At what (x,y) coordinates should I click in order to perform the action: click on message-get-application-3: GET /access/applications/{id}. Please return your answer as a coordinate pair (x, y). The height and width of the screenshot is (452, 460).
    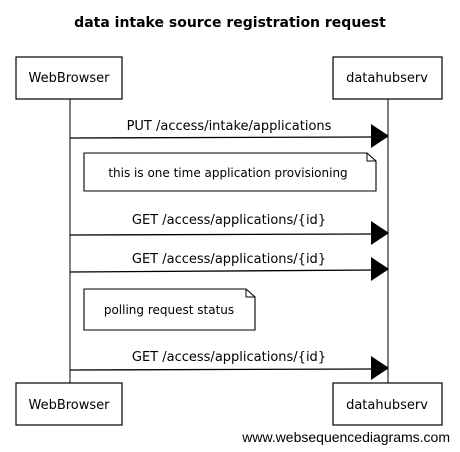
    Looking at the image, I should click on (229, 365).